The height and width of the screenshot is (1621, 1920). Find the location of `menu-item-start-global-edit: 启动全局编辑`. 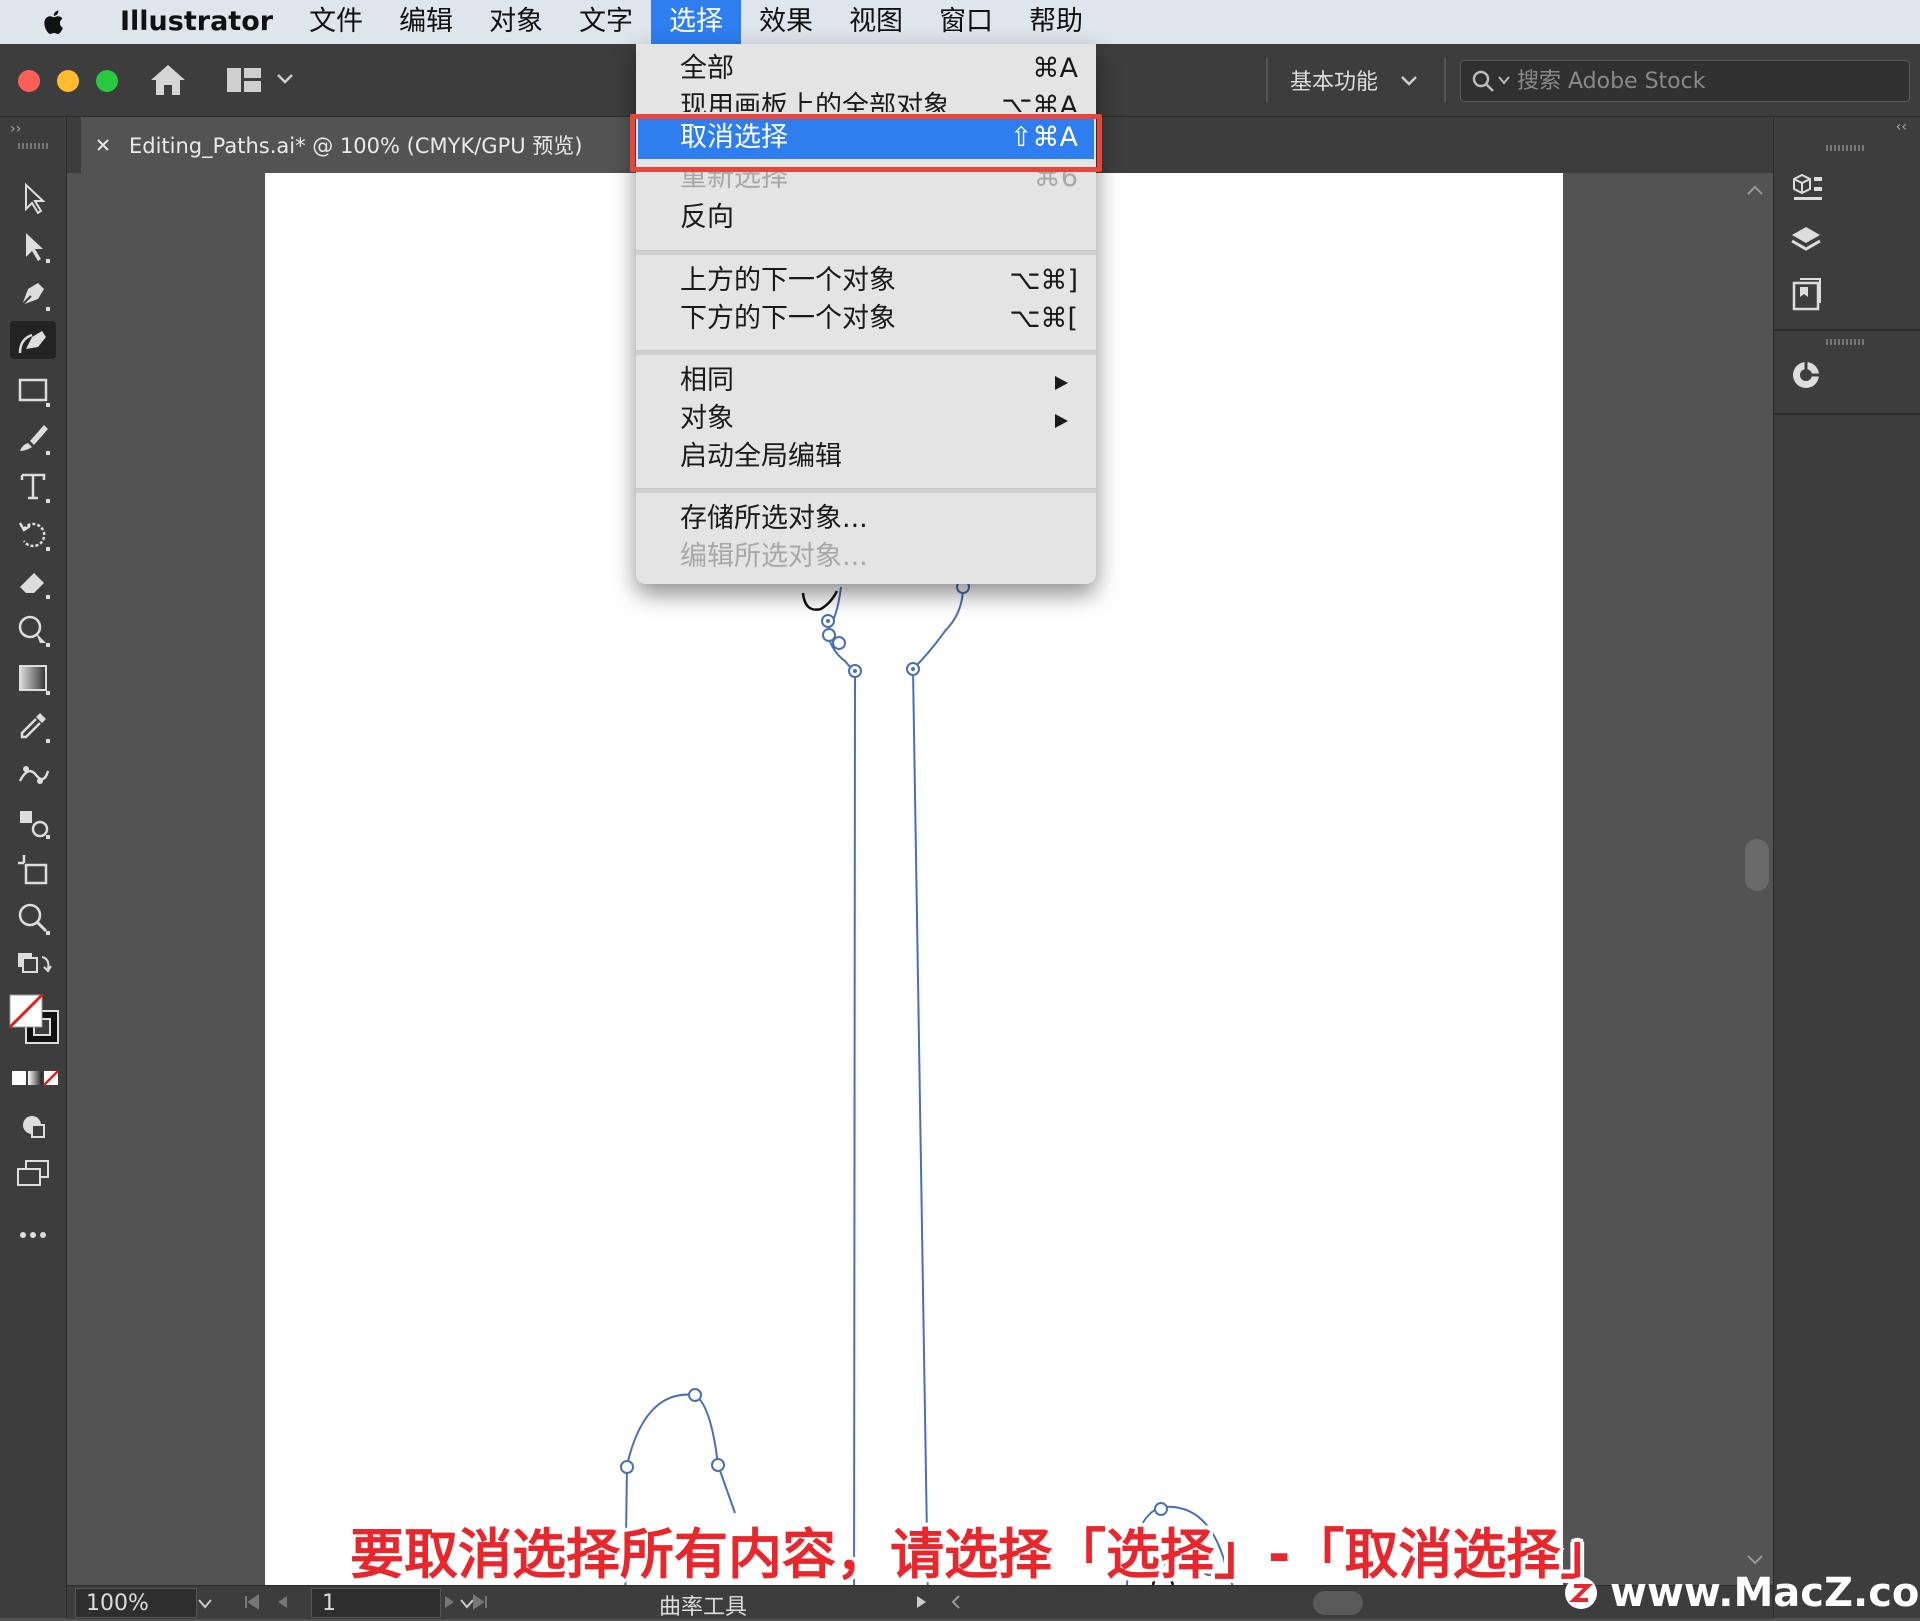

menu-item-start-global-edit: 启动全局编辑 is located at coordinates (866, 457).